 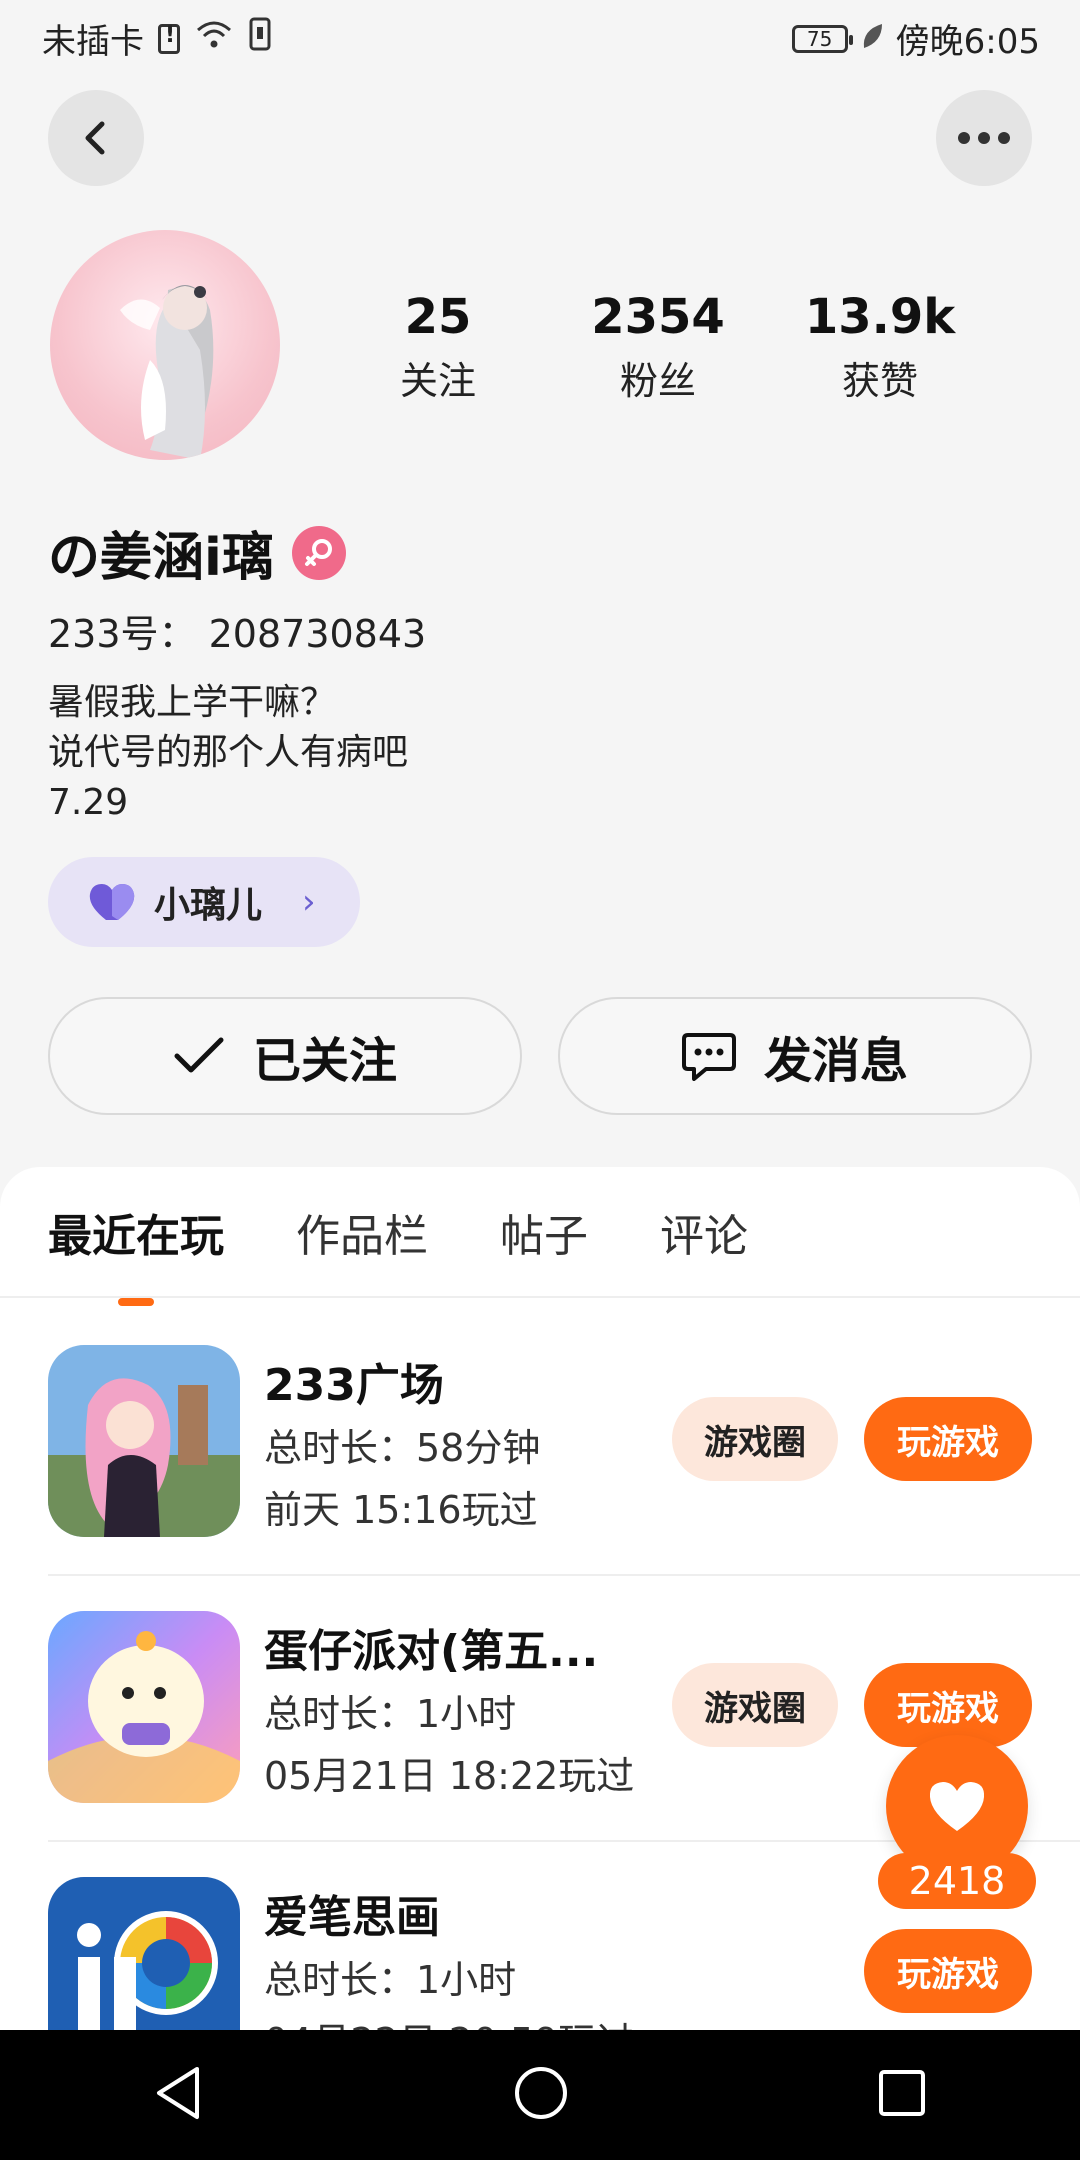 What do you see at coordinates (657, 381) in the screenshot?
I see `followers-label: 粉丝` at bounding box center [657, 381].